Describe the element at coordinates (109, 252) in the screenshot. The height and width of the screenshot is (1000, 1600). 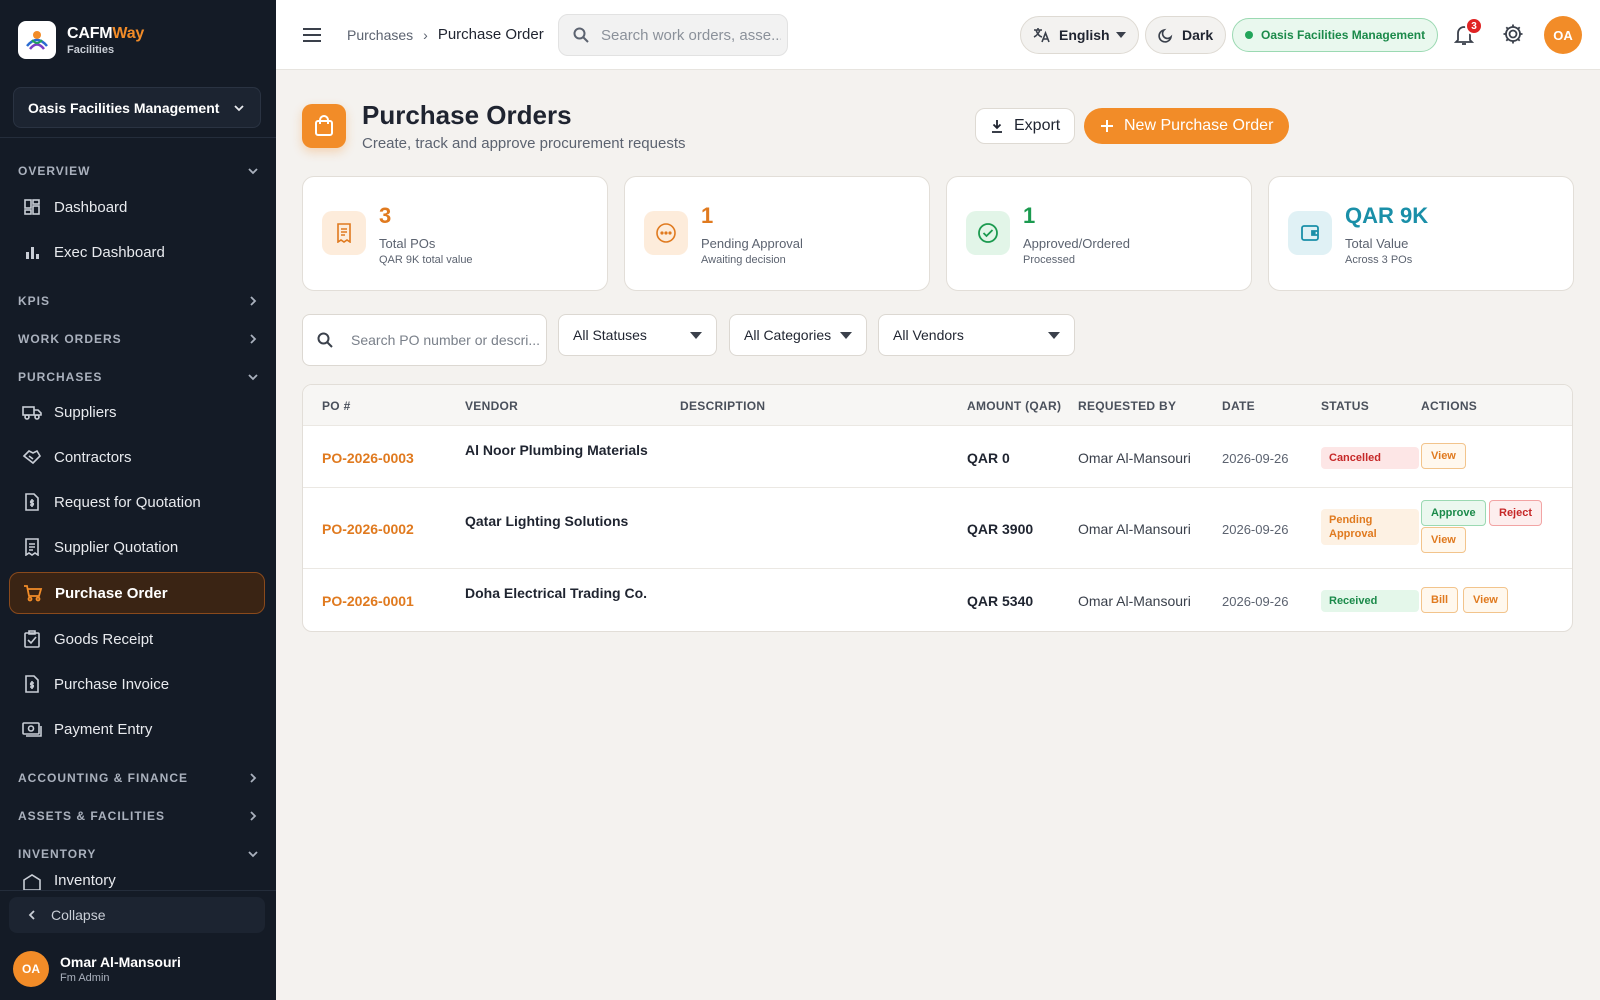
I see `sidebar-item-label: Exec Dashboard` at that location.